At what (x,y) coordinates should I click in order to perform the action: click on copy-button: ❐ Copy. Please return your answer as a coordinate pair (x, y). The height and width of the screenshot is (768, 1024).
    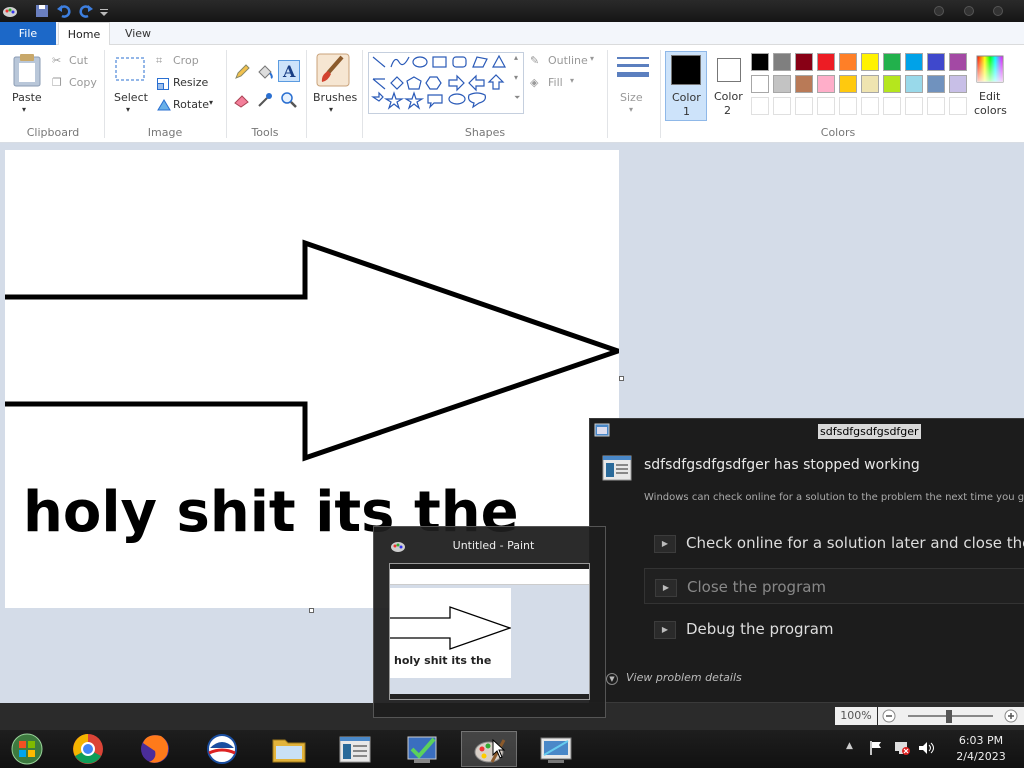
    Looking at the image, I should click on (76, 84).